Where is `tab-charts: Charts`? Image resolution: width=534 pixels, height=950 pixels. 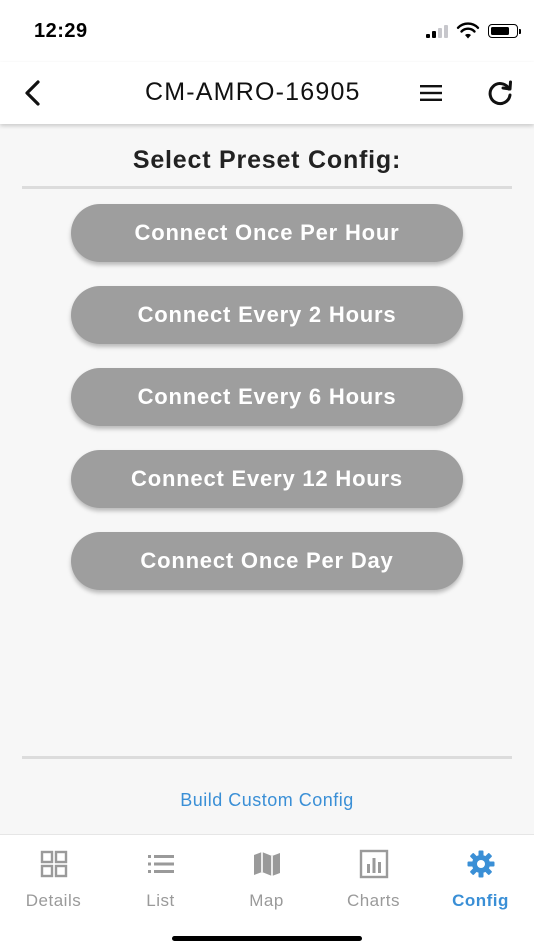 tab-charts: Charts is located at coordinates (373, 882).